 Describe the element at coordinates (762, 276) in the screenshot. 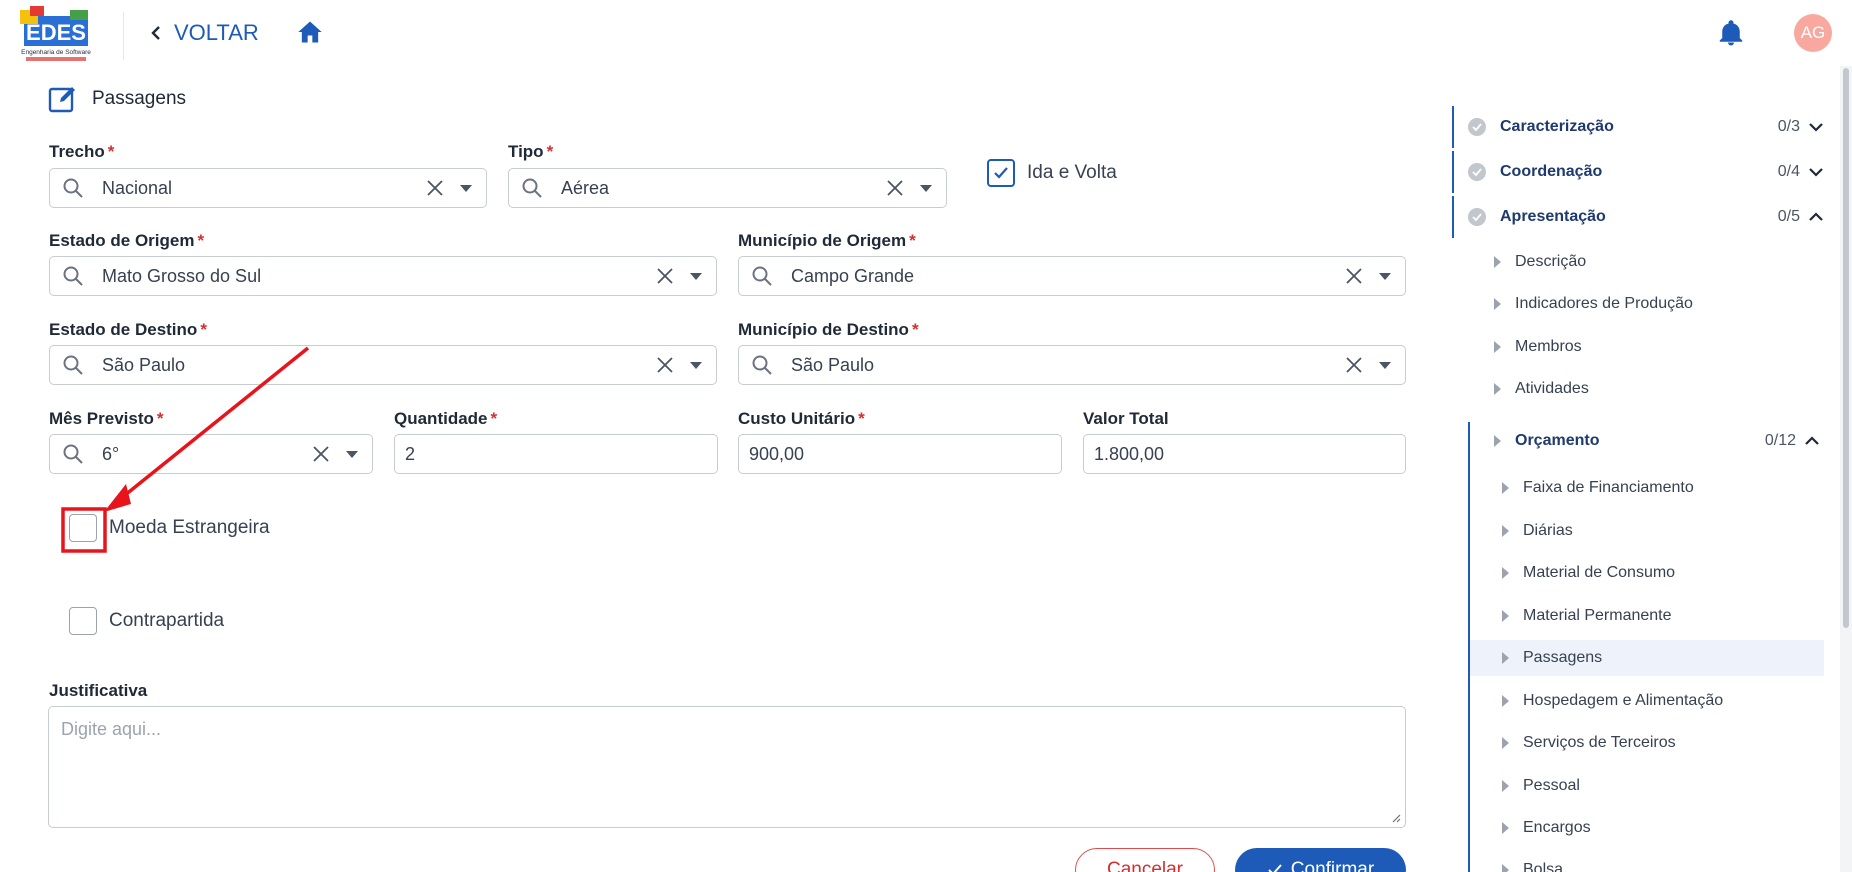

I see `search-icon` at that location.